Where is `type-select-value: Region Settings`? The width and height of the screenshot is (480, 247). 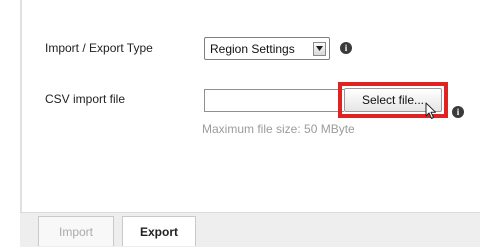 type-select-value: Region Settings is located at coordinates (252, 48).